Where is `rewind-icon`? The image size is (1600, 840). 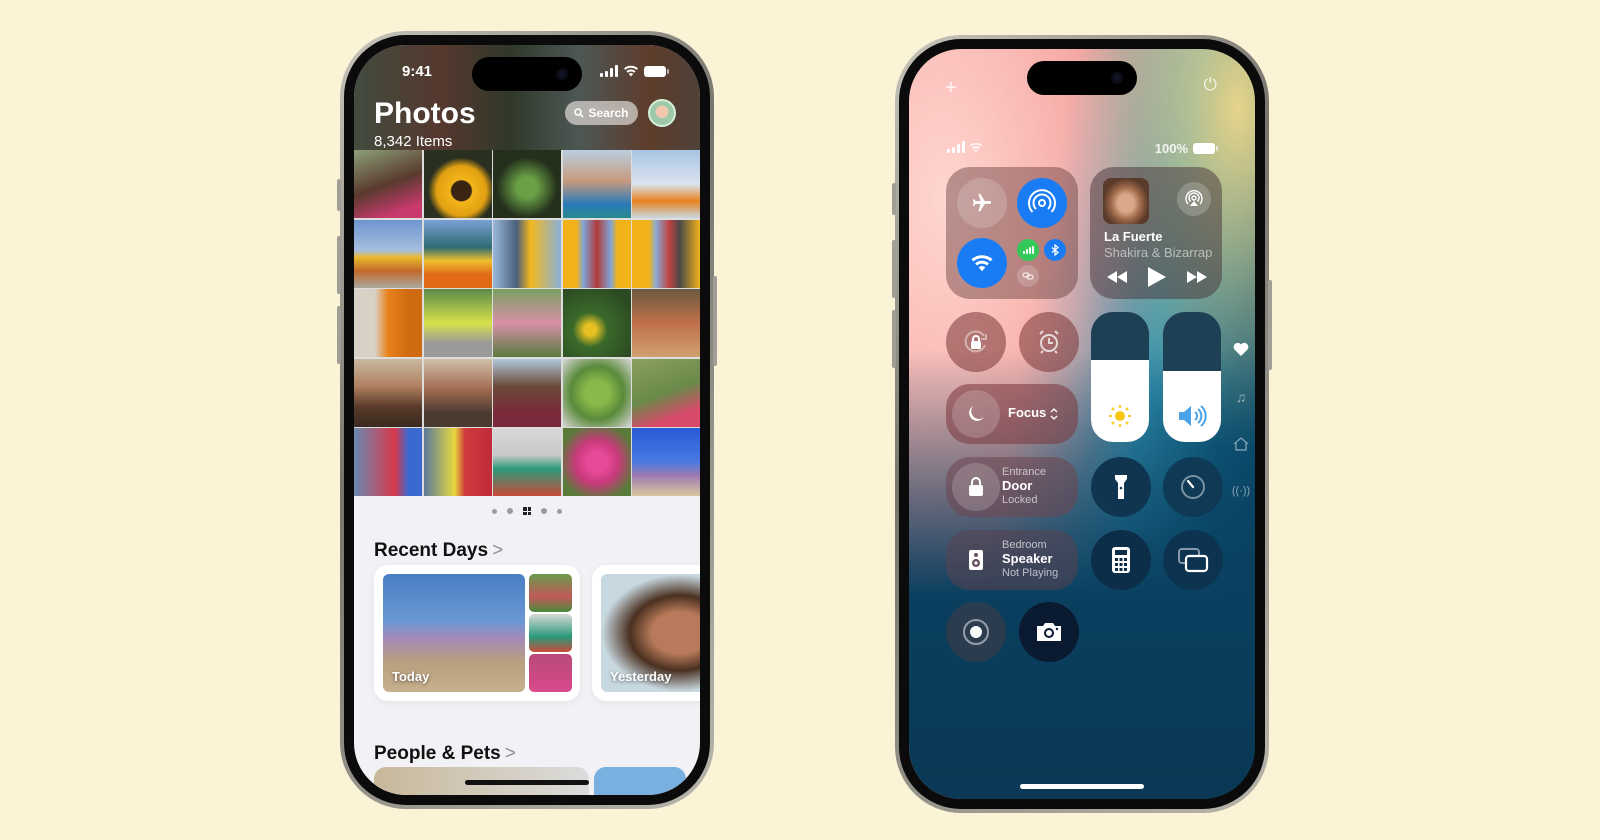 rewind-icon is located at coordinates (1117, 277).